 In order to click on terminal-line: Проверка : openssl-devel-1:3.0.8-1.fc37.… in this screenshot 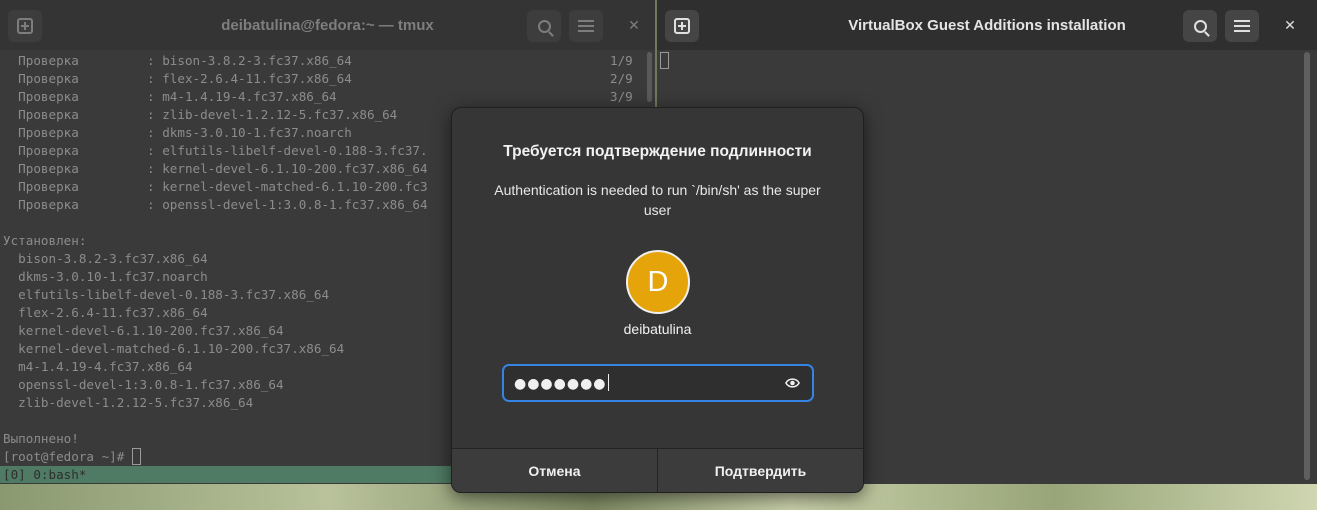, I will do `click(215, 204)`.